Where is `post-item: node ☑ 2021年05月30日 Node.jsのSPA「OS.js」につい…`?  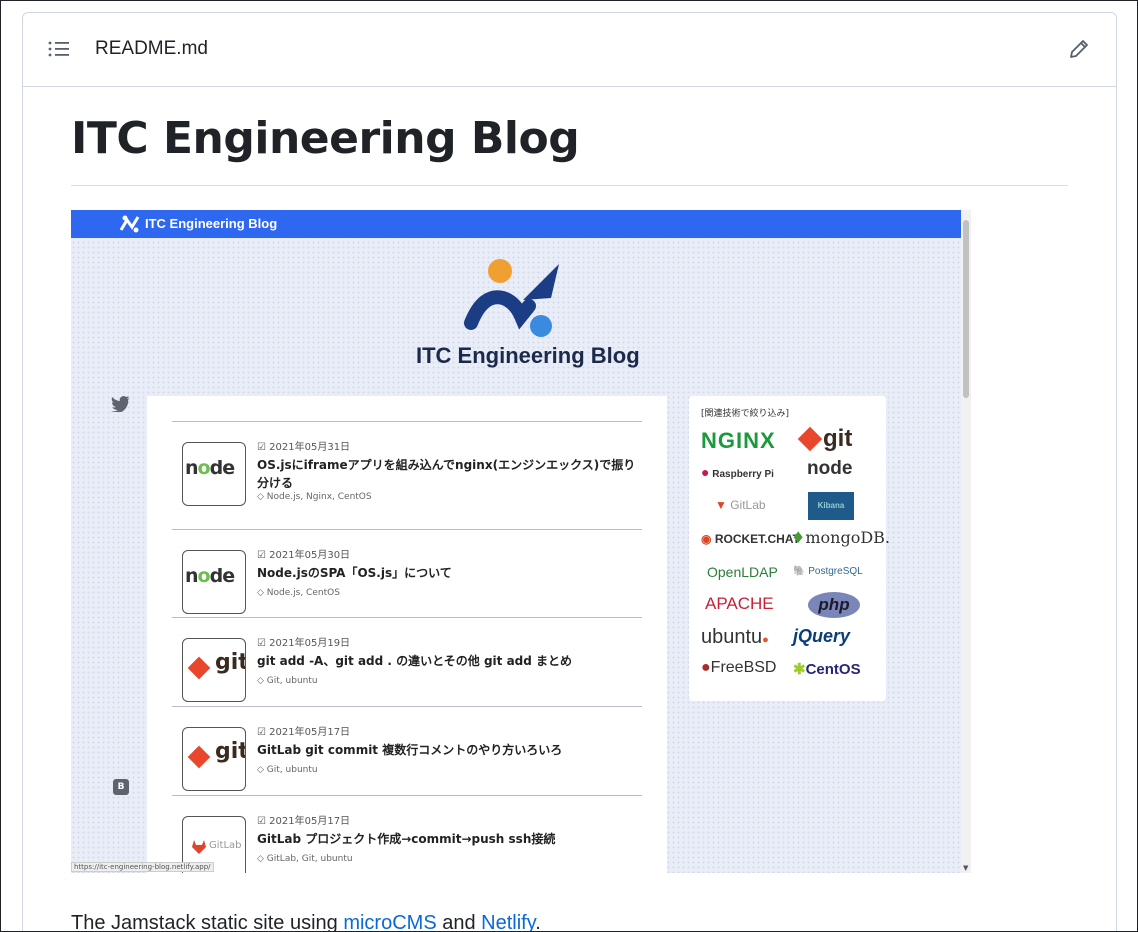
post-item: node ☑ 2021年05月30日 Node.jsのSPA「OS.js」につい… is located at coordinates (407, 573).